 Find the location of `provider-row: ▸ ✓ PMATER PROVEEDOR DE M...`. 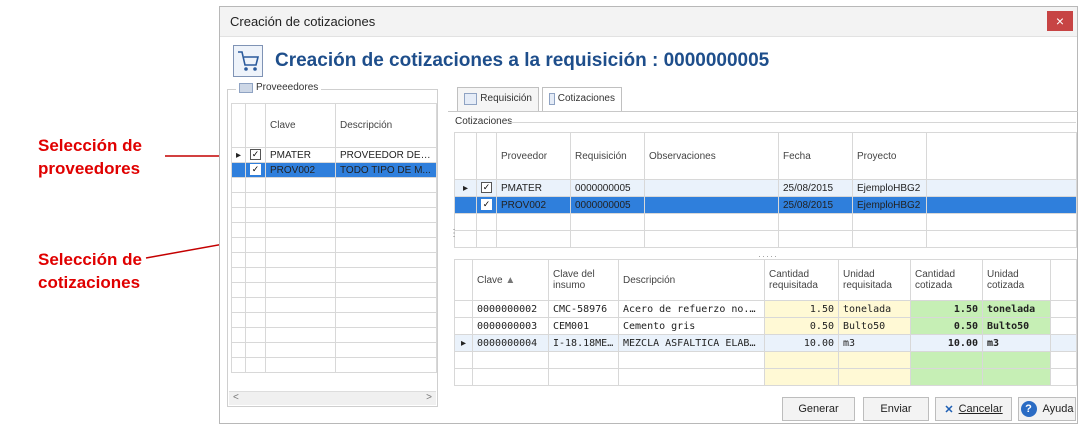

provider-row: ▸ ✓ PMATER PROVEEDOR DE M... is located at coordinates (334, 155).